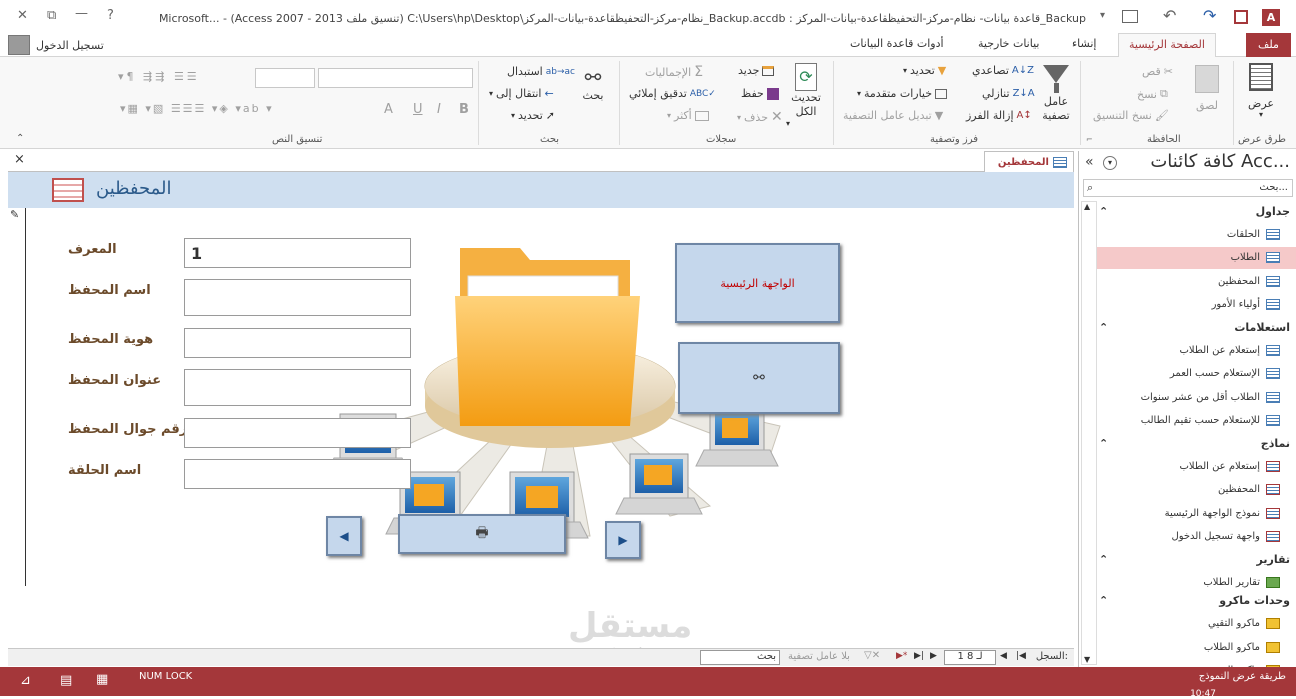 The image size is (1296, 699). I want to click on paste-button: لصق, so click(1207, 88).